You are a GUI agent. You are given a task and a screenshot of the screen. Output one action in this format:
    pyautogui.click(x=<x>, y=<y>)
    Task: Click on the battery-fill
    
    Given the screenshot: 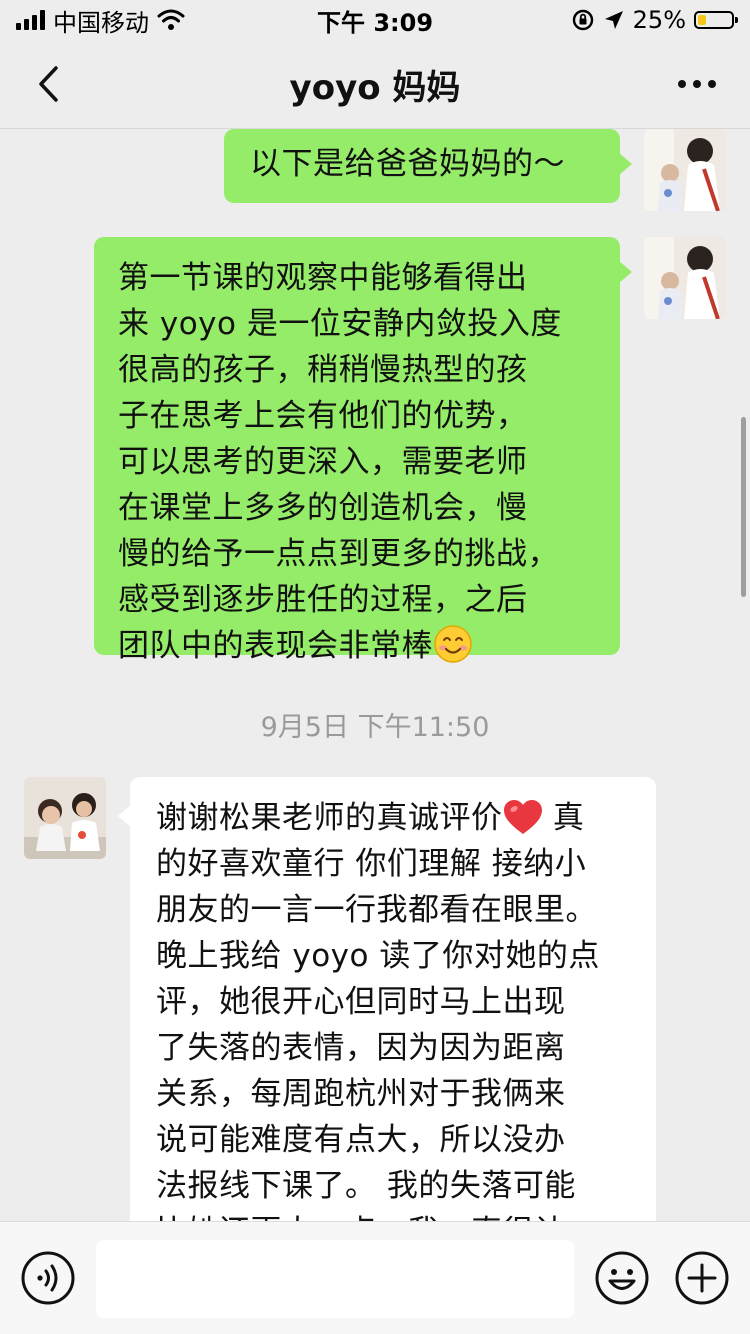 What is the action you would take?
    pyautogui.click(x=702, y=20)
    